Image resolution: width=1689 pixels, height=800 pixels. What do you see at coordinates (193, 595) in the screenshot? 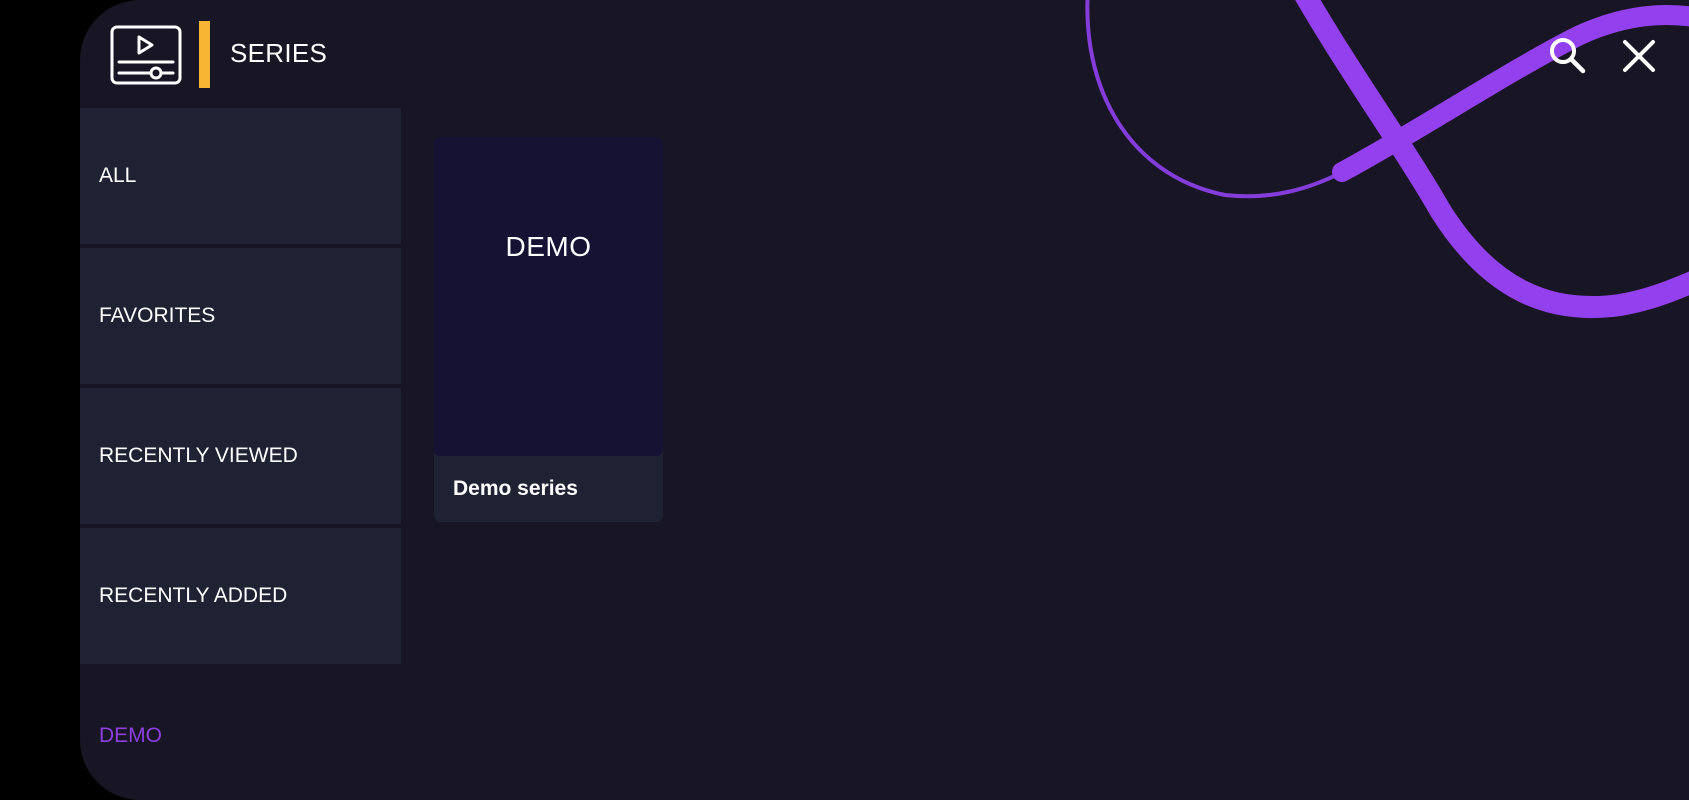
I see `category-label: RECENTLY ADDED` at bounding box center [193, 595].